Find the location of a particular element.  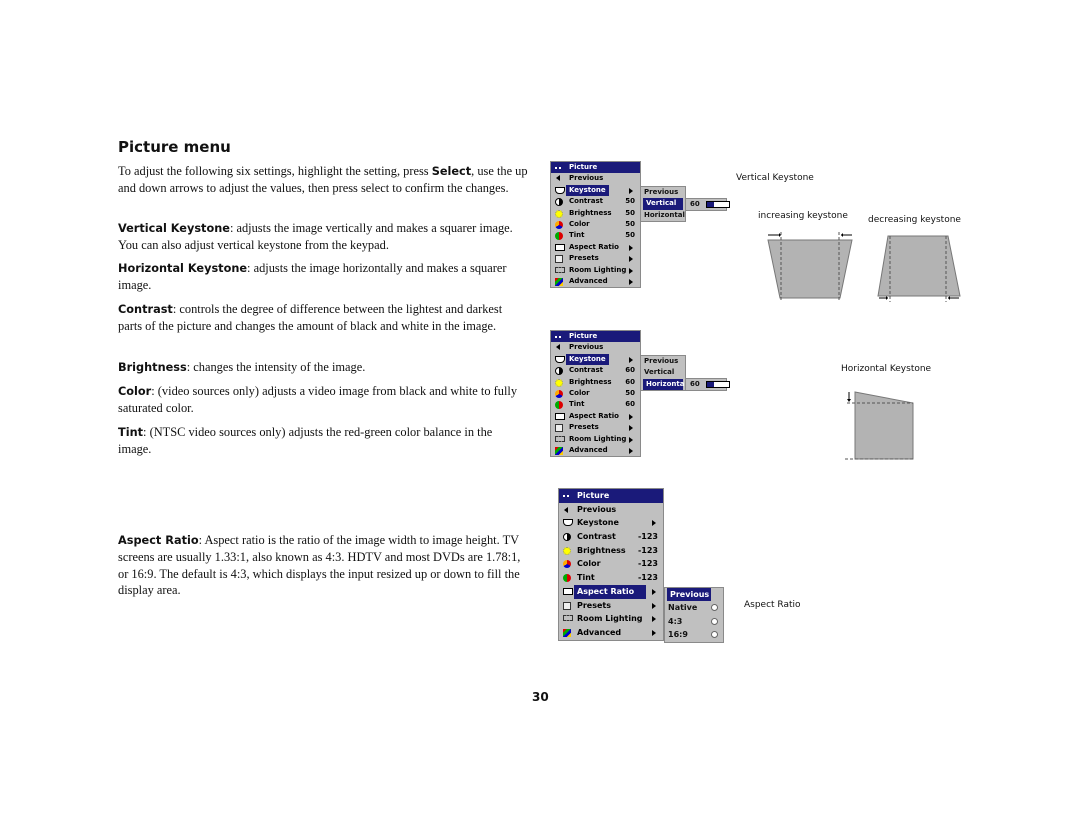

horizontal-keystone-slider: 60 is located at coordinates (707, 384).